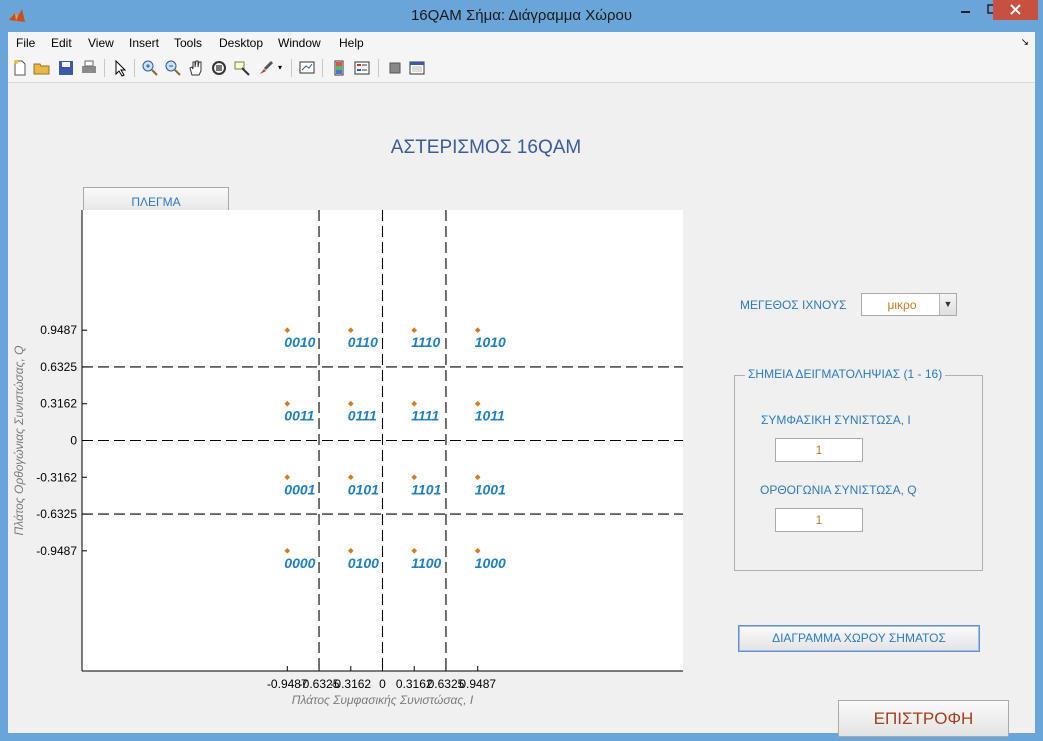 This screenshot has width=1043, height=741. Describe the element at coordinates (836, 420) in the screenshot. I see `inphase-label: ΣΥΜΦΑΣΙΚΗ ΣΥΝΙΣΤΩΣΑ, I` at that location.